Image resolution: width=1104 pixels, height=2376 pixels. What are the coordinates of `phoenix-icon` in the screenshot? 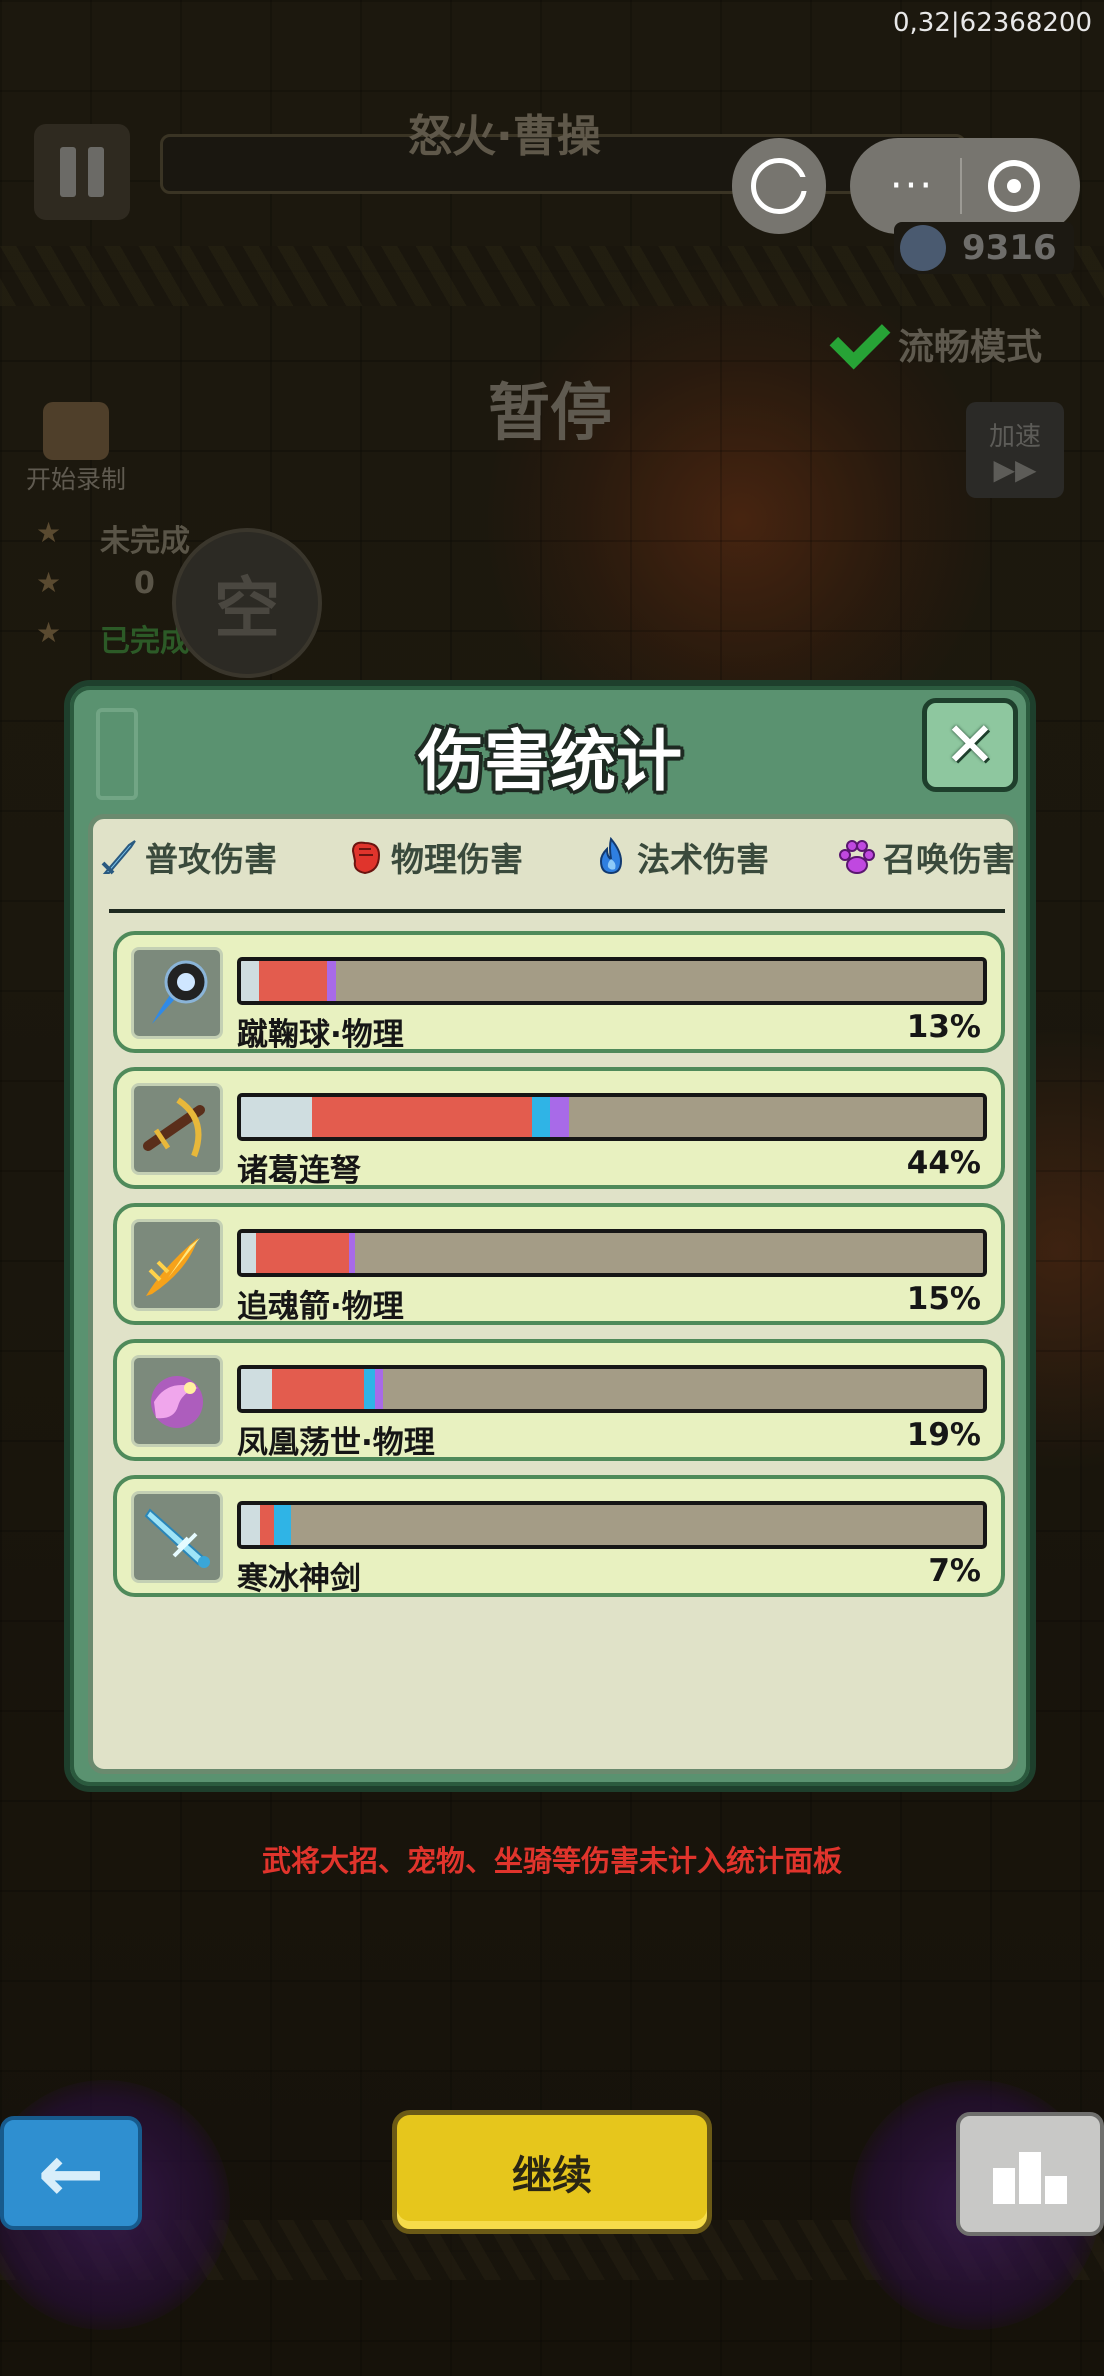 It's located at (177, 1402).